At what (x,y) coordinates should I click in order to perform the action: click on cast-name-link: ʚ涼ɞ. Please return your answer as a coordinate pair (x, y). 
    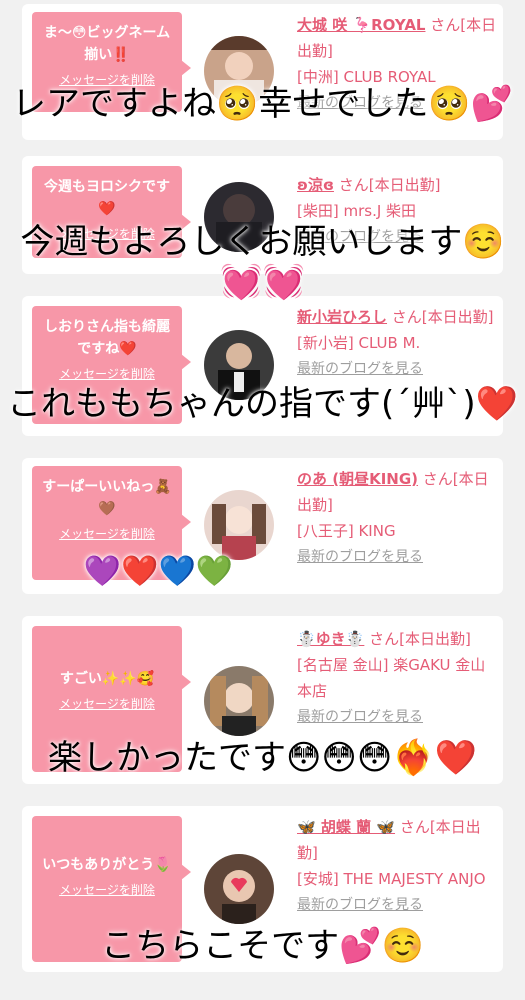
    Looking at the image, I should click on (315, 185).